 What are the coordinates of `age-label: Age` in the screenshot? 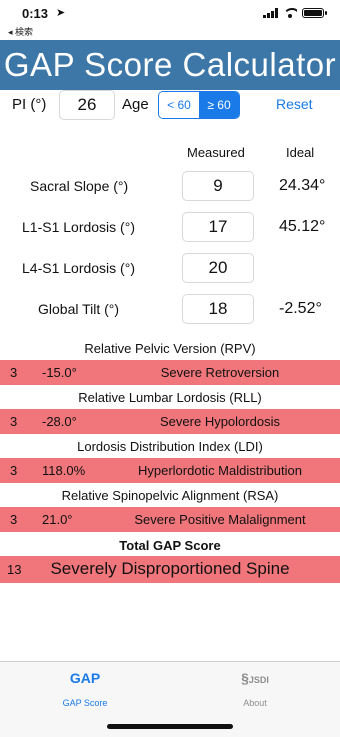 It's located at (135, 104).